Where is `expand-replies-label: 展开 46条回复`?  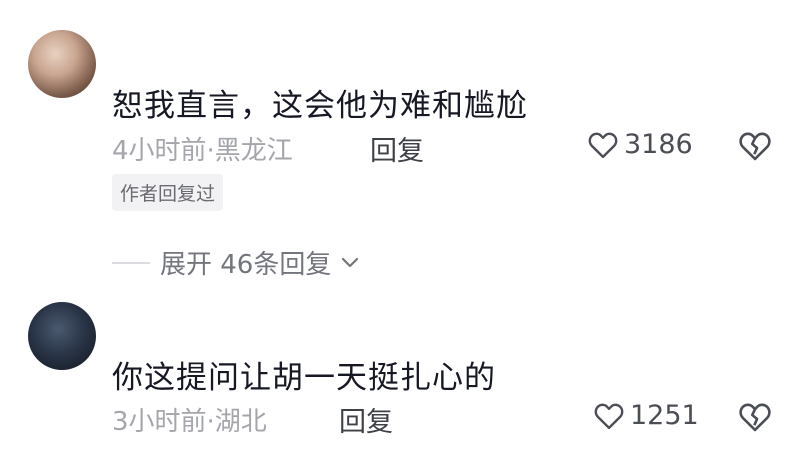
expand-replies-label: 展开 46条回复 is located at coordinates (246, 265).